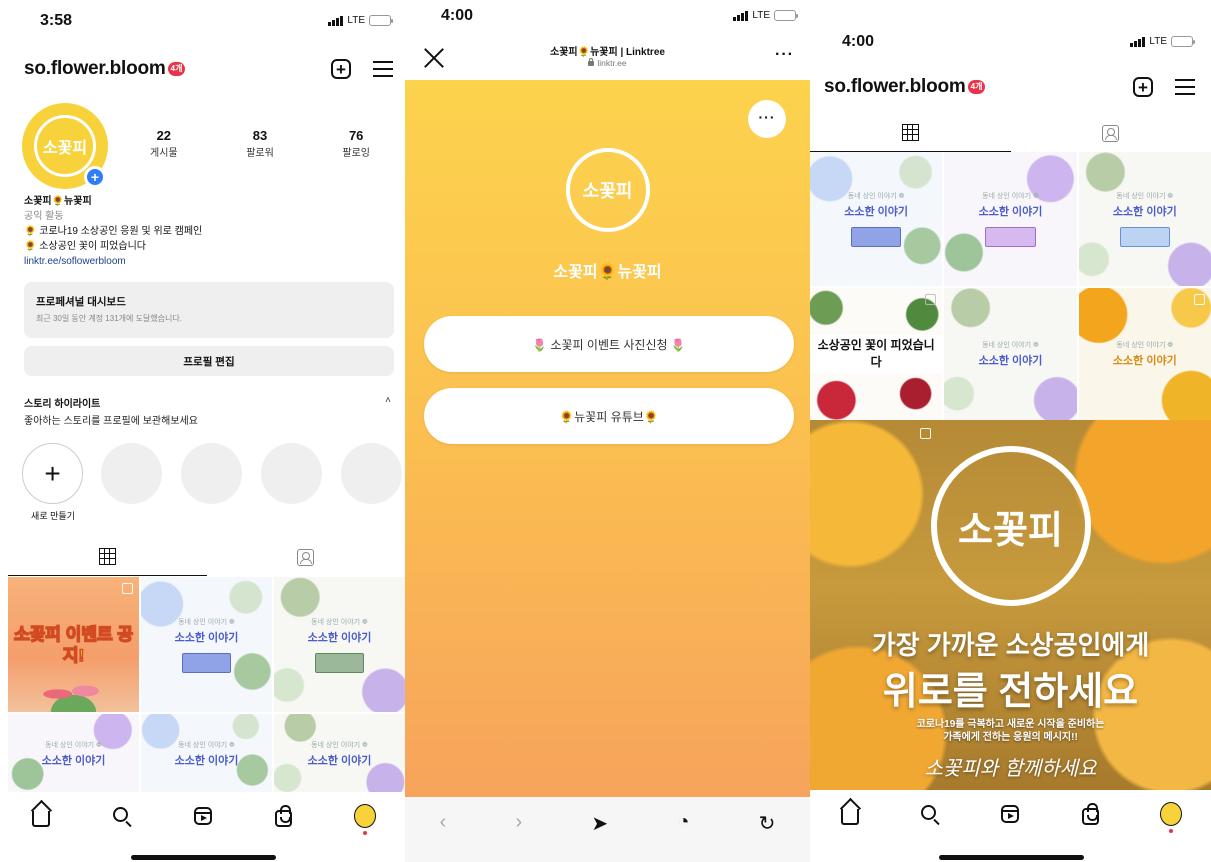 Image resolution: width=1211 pixels, height=862 pixels. I want to click on bio-line: 🌻 소상공인 꽃이 피었습니다, so click(85, 246).